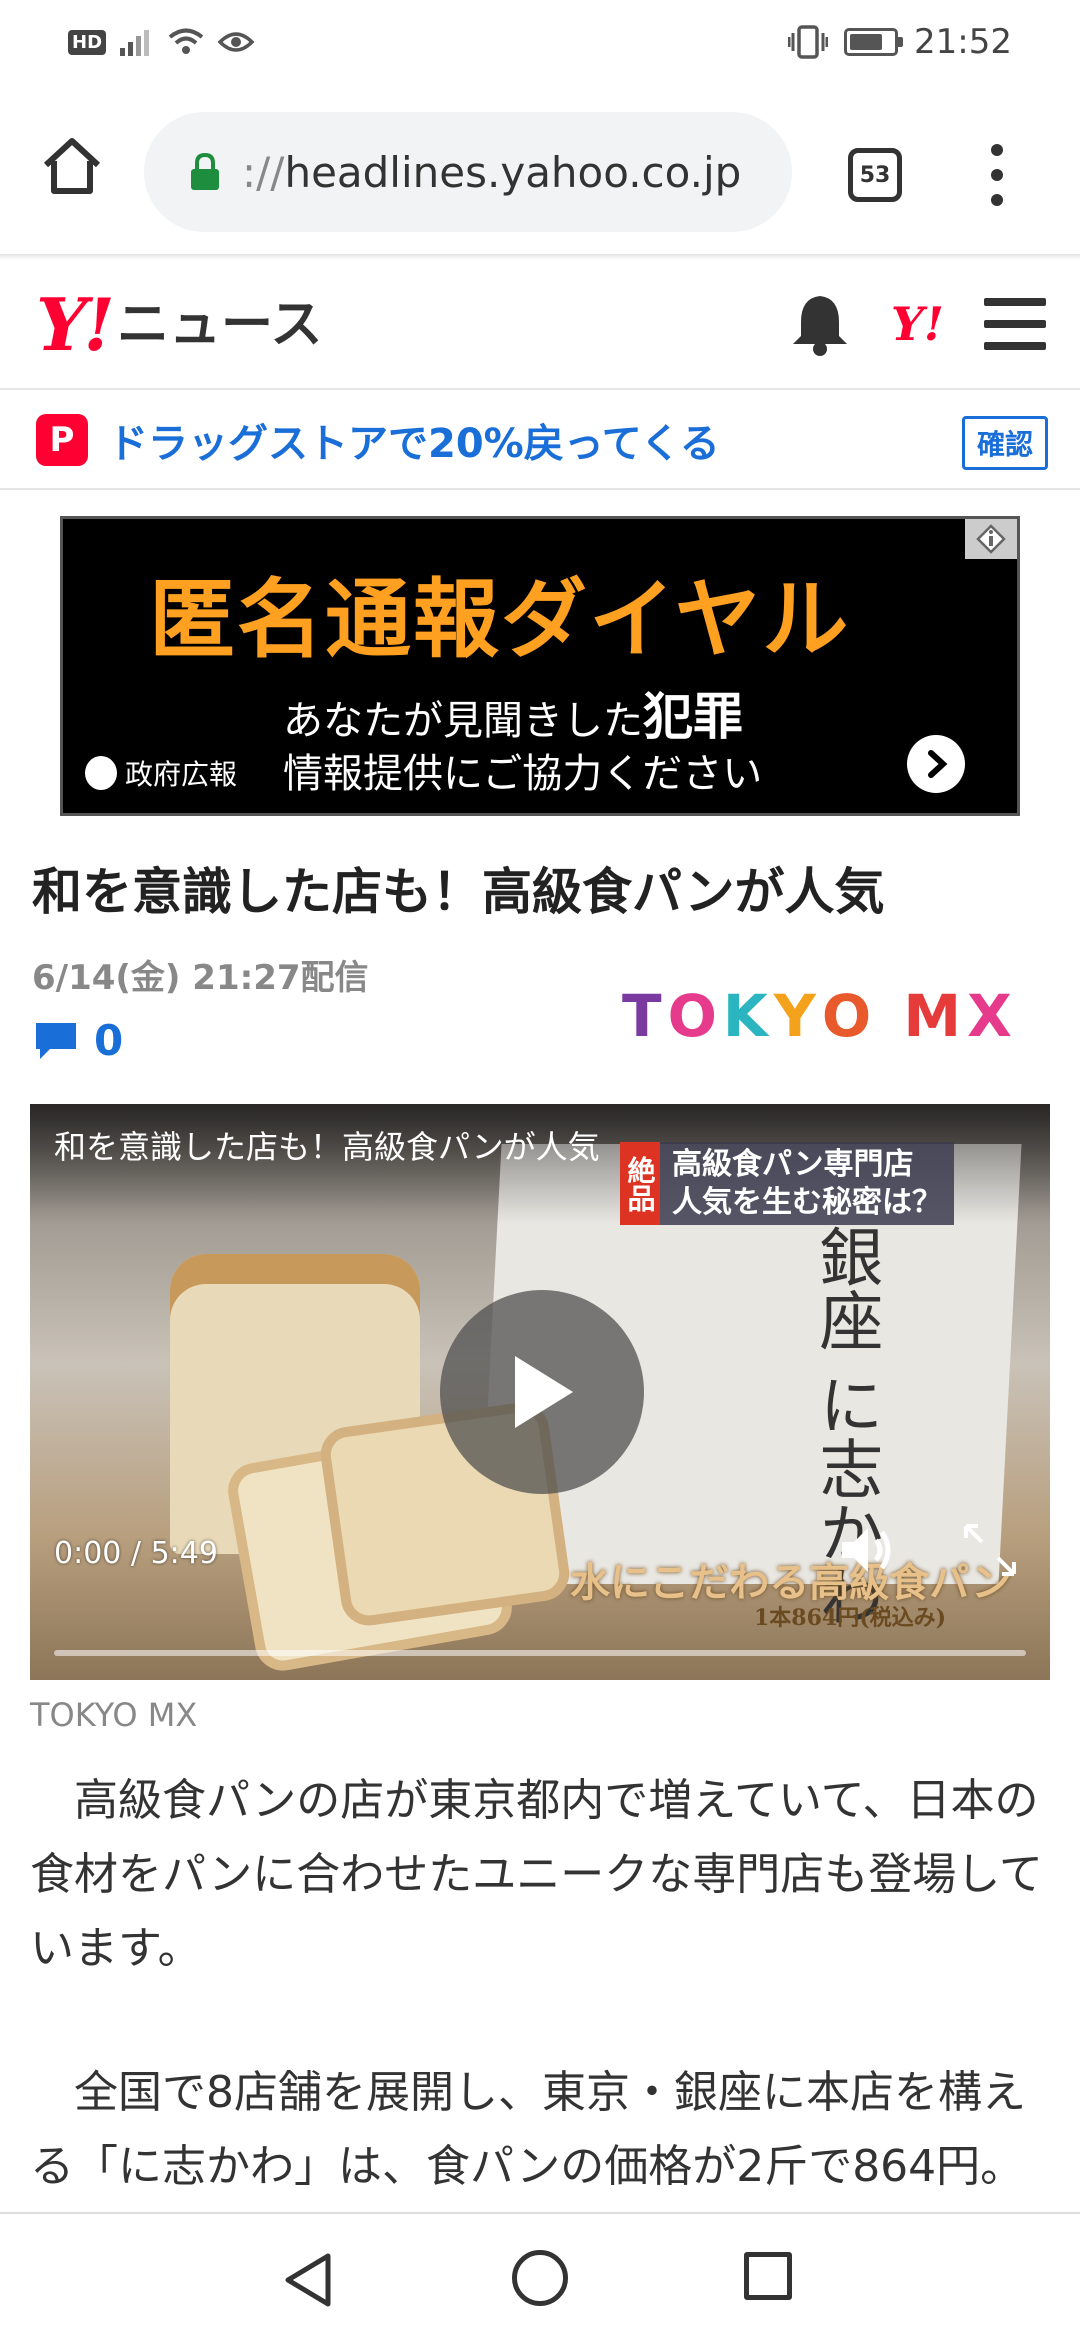 Image resolution: width=1080 pixels, height=2340 pixels. I want to click on url-text: ://headlines.yahoo.co.jp, so click(491, 172).